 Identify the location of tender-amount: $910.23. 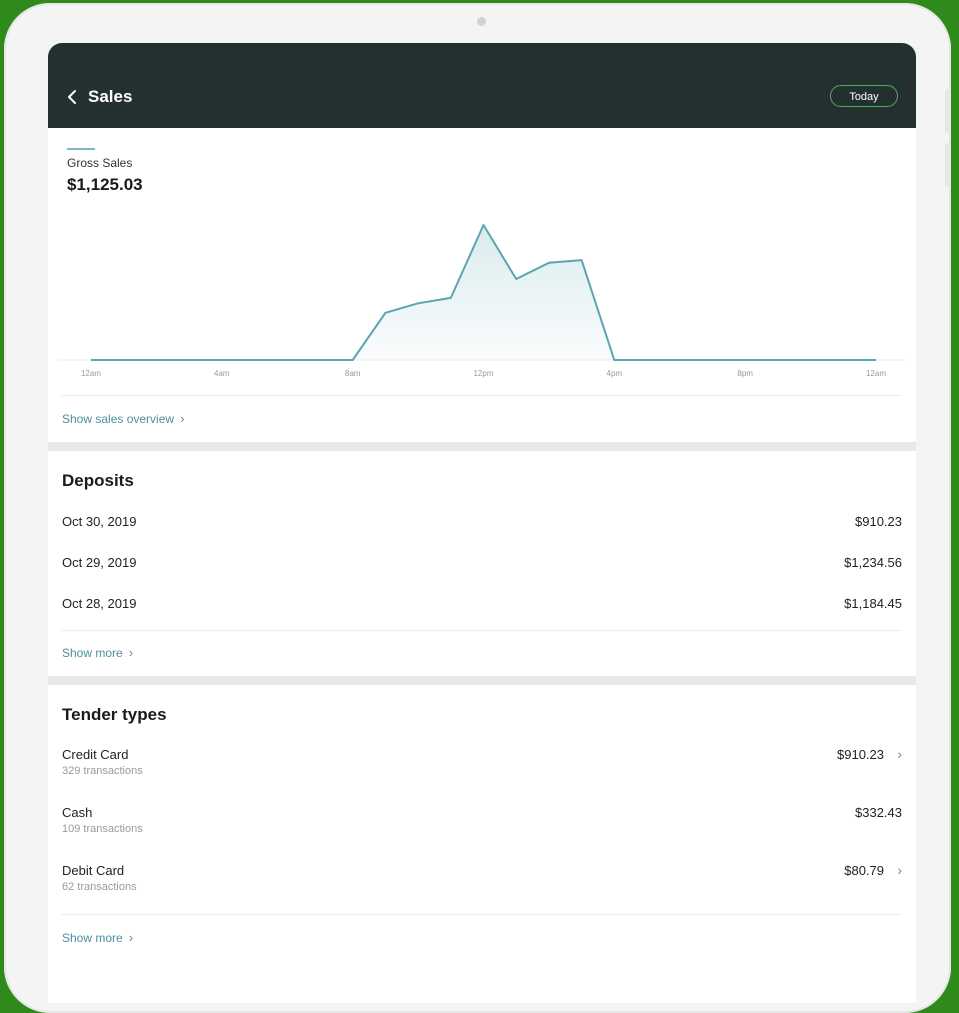
(860, 754).